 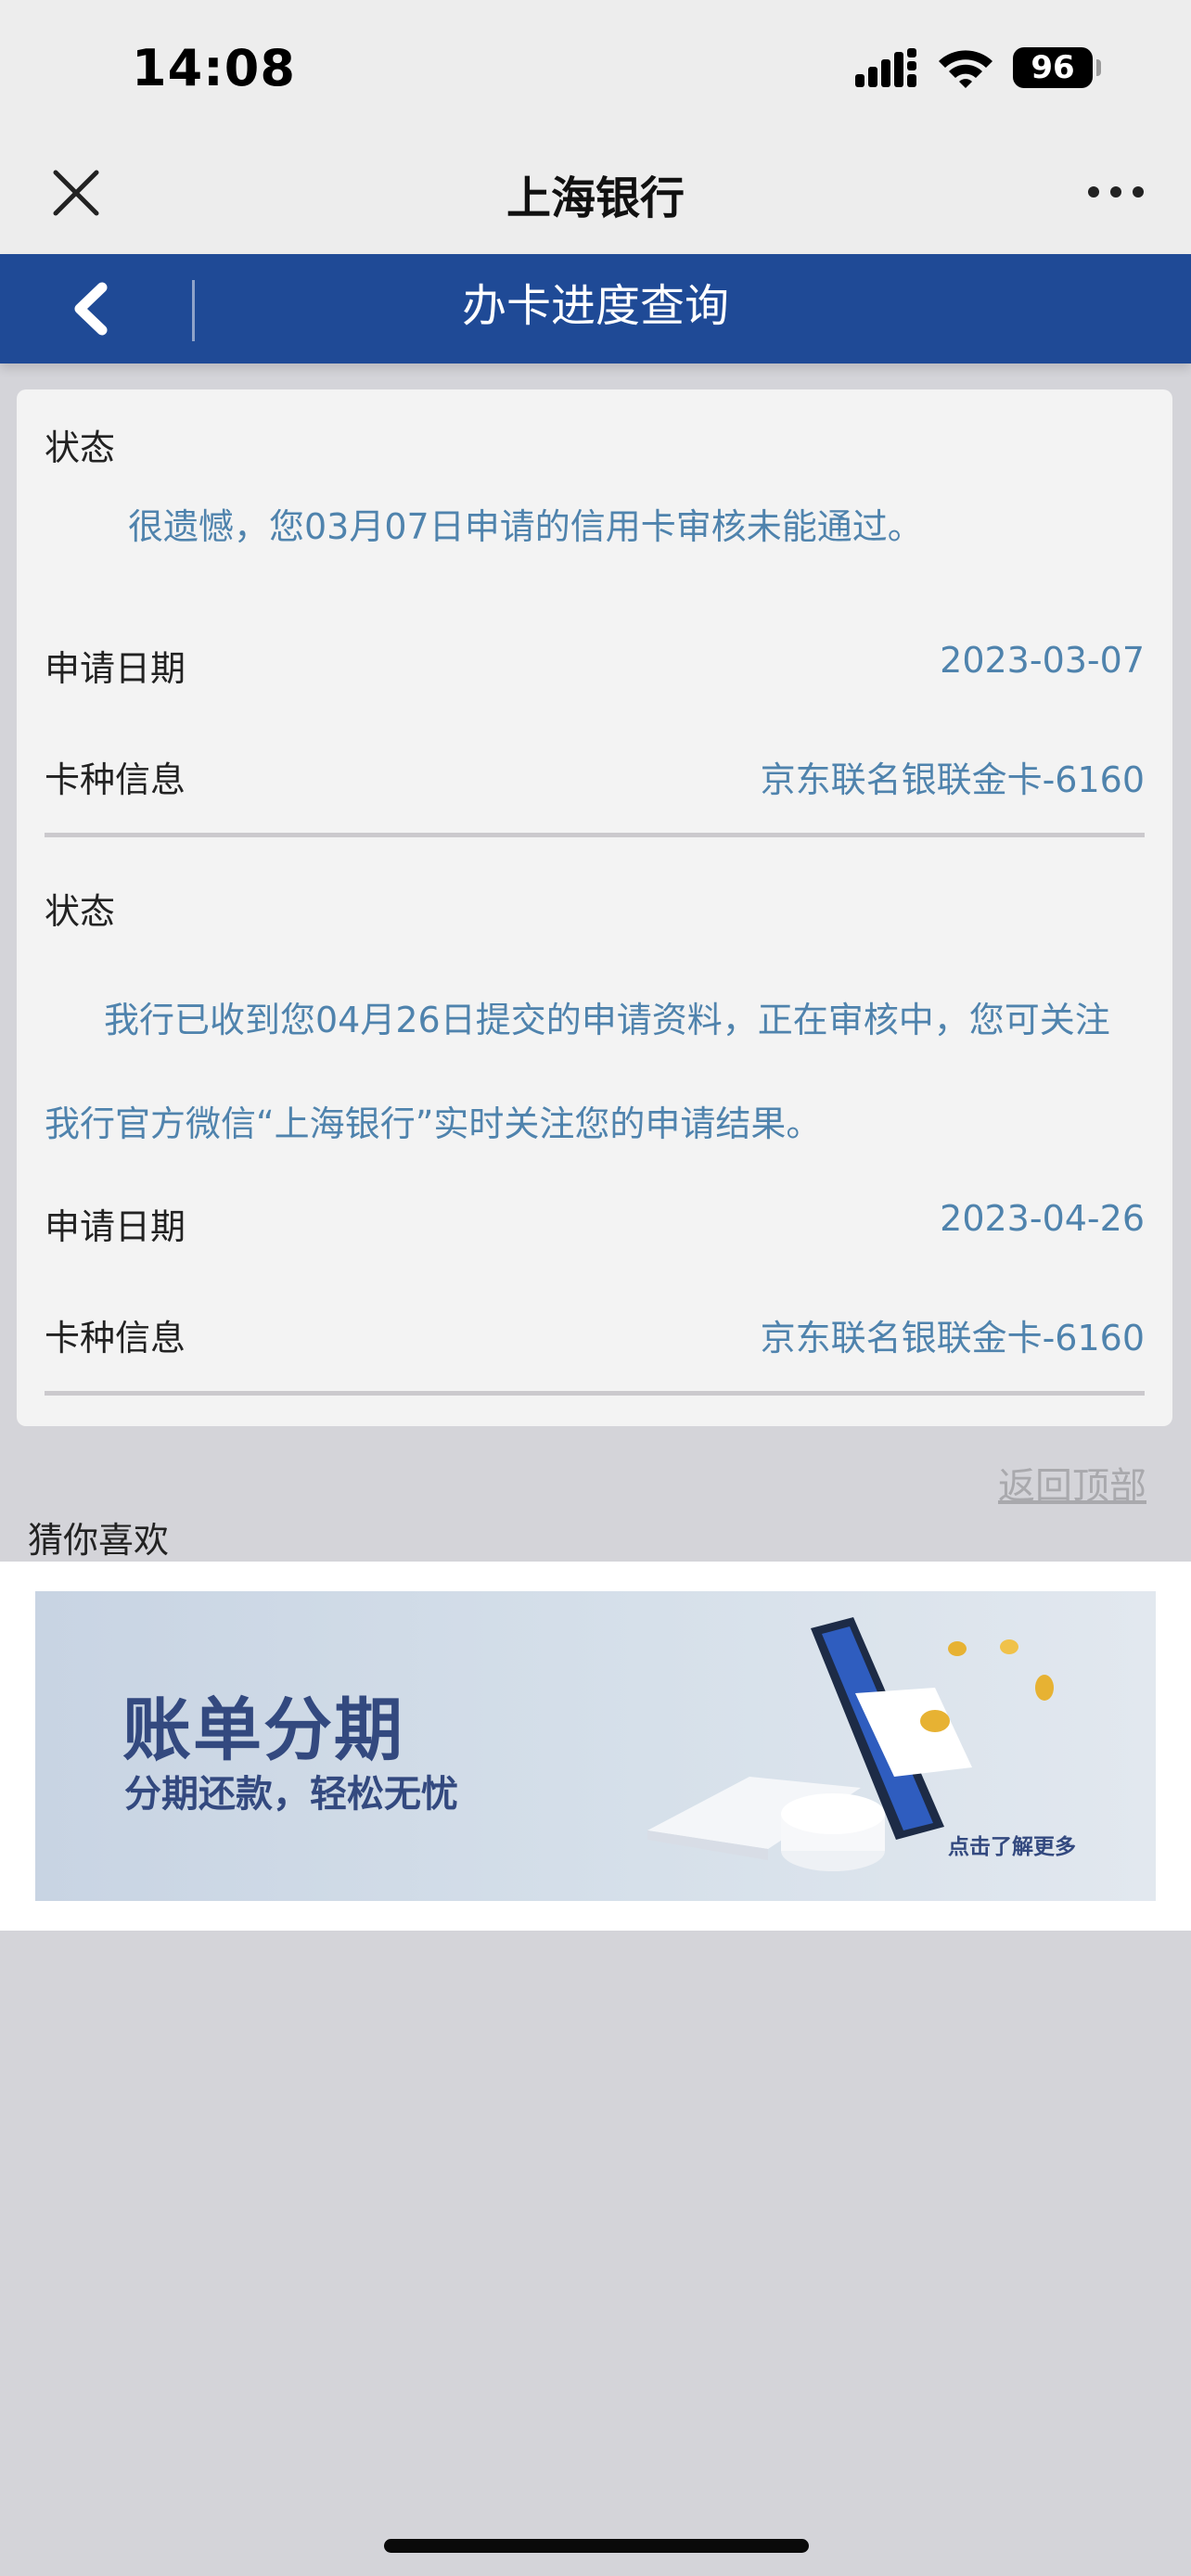 I want to click on installment-promo-banner: 账单分期 分期还款，轻松无忧 点击了解更多, so click(x=595, y=1746).